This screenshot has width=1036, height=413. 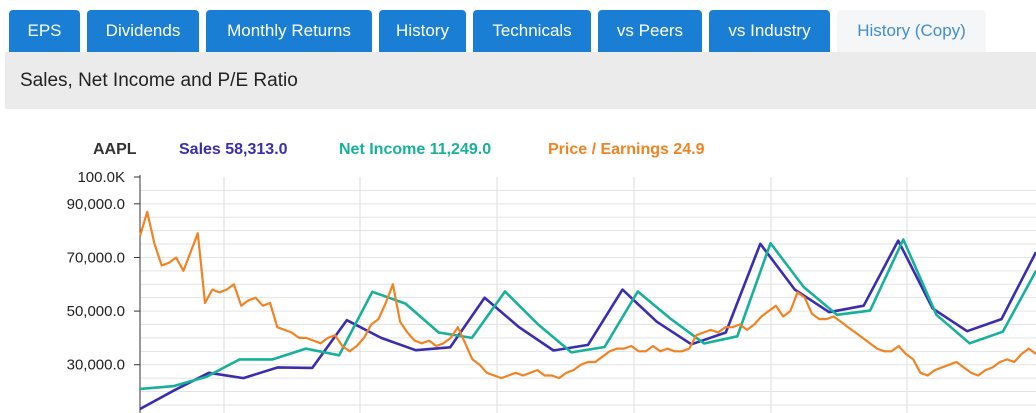 I want to click on y-tick-label: 50,000.0, so click(x=96, y=311).